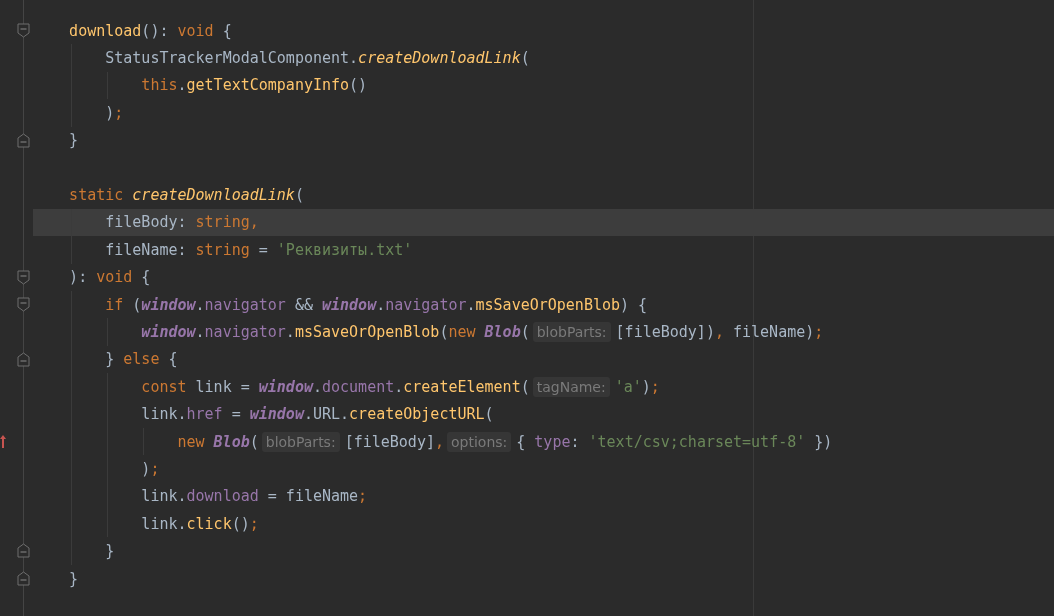 The height and width of the screenshot is (616, 1054). I want to click on code-line: new Blob( blobParts: [fileBody], options: { type: 'text/csv;charset=utf-8' }), so click(505, 441).